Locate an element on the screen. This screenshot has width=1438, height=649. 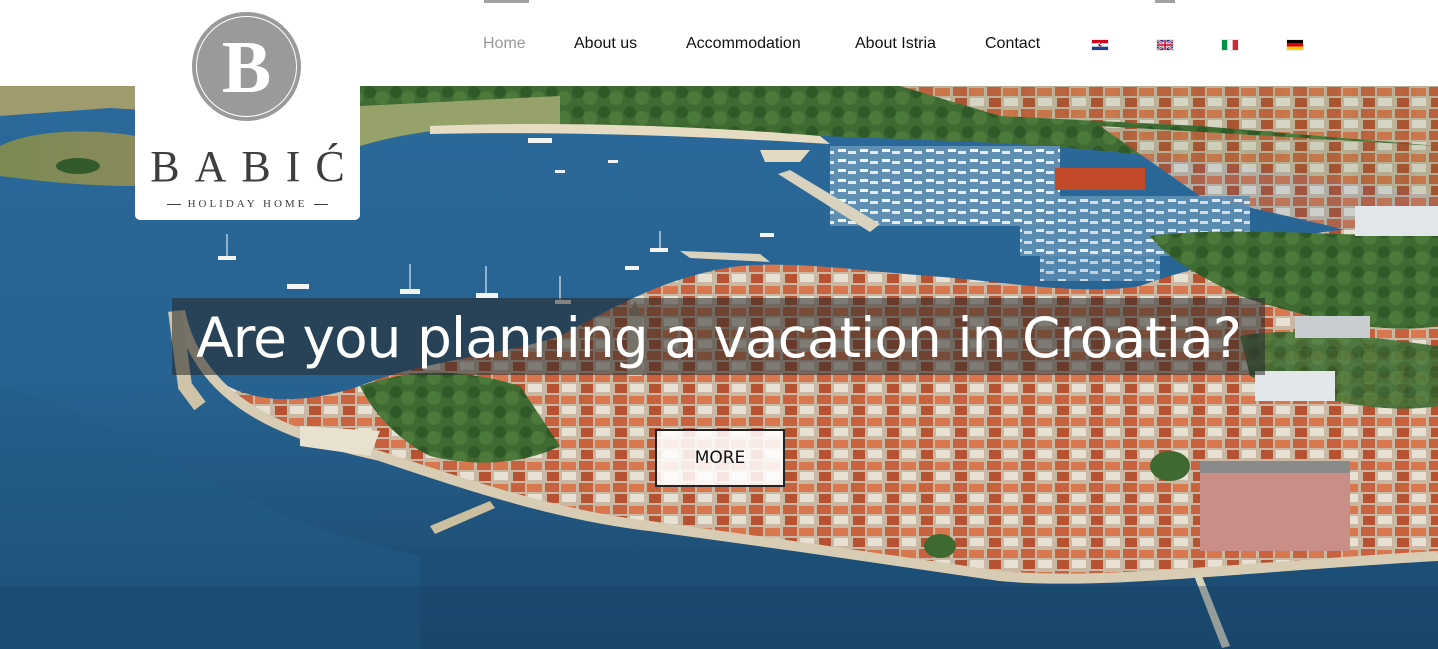
more-button: MORE is located at coordinates (720, 458).